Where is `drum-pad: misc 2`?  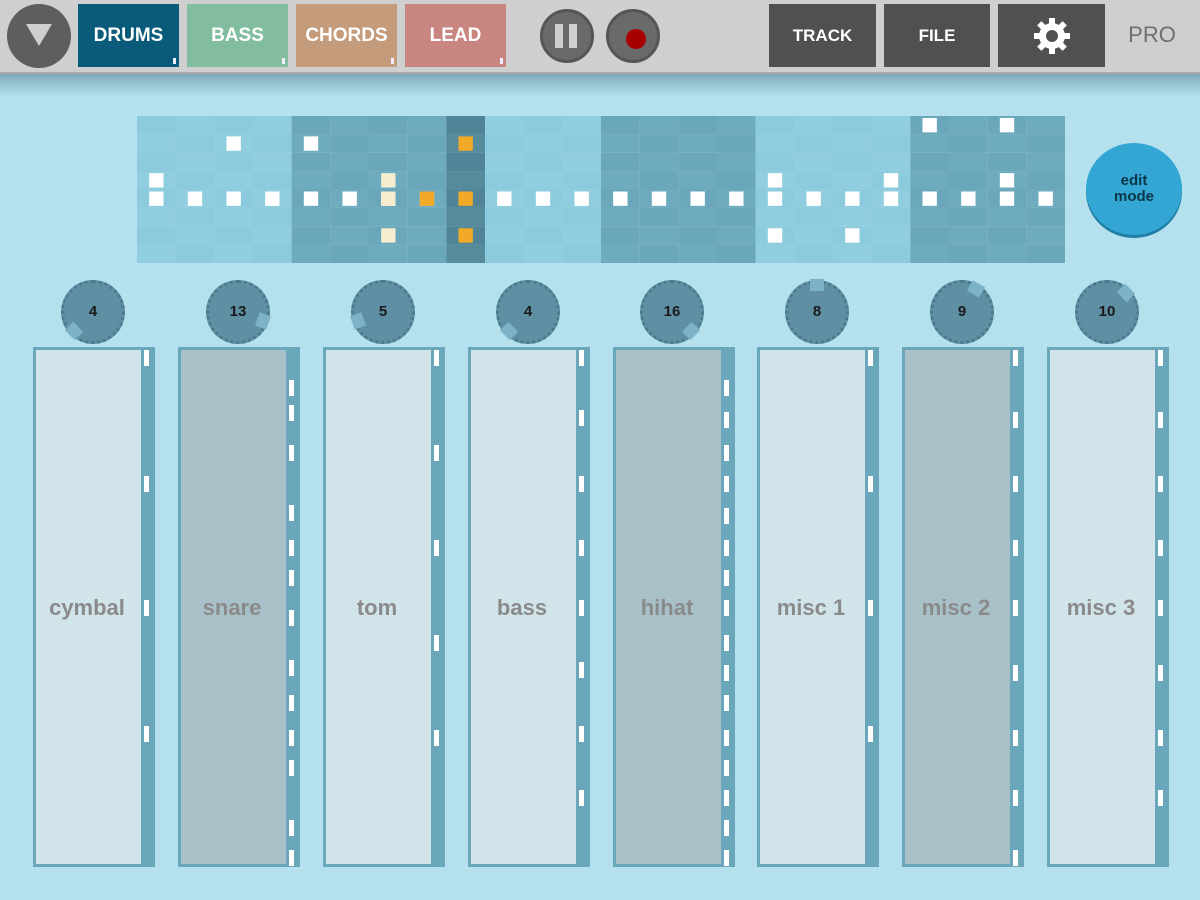 drum-pad: misc 2 is located at coordinates (963, 607).